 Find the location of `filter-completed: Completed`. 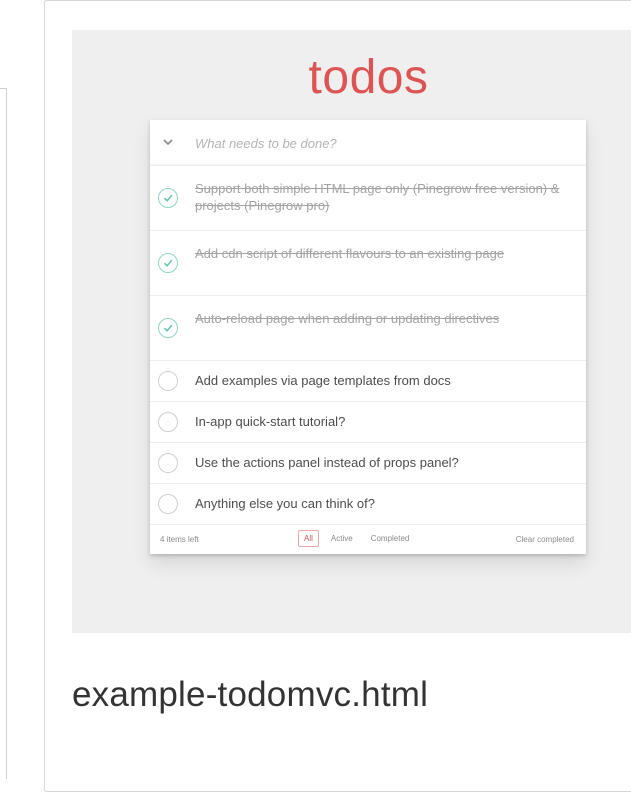

filter-completed: Completed is located at coordinates (390, 538).